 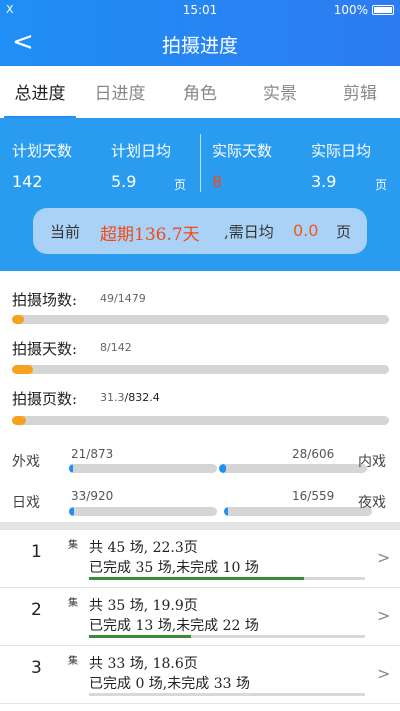 I want to click on need-avg-value: 0.0, so click(x=306, y=230).